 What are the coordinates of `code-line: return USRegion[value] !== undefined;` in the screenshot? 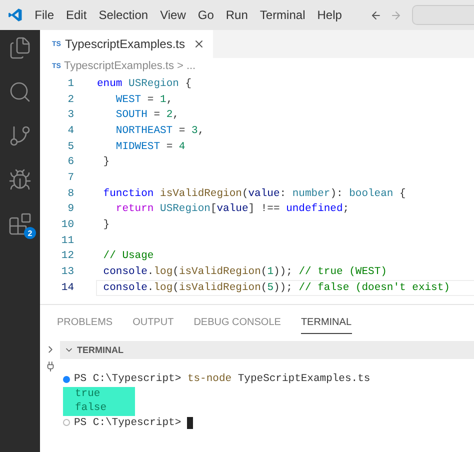 It's located at (232, 209).